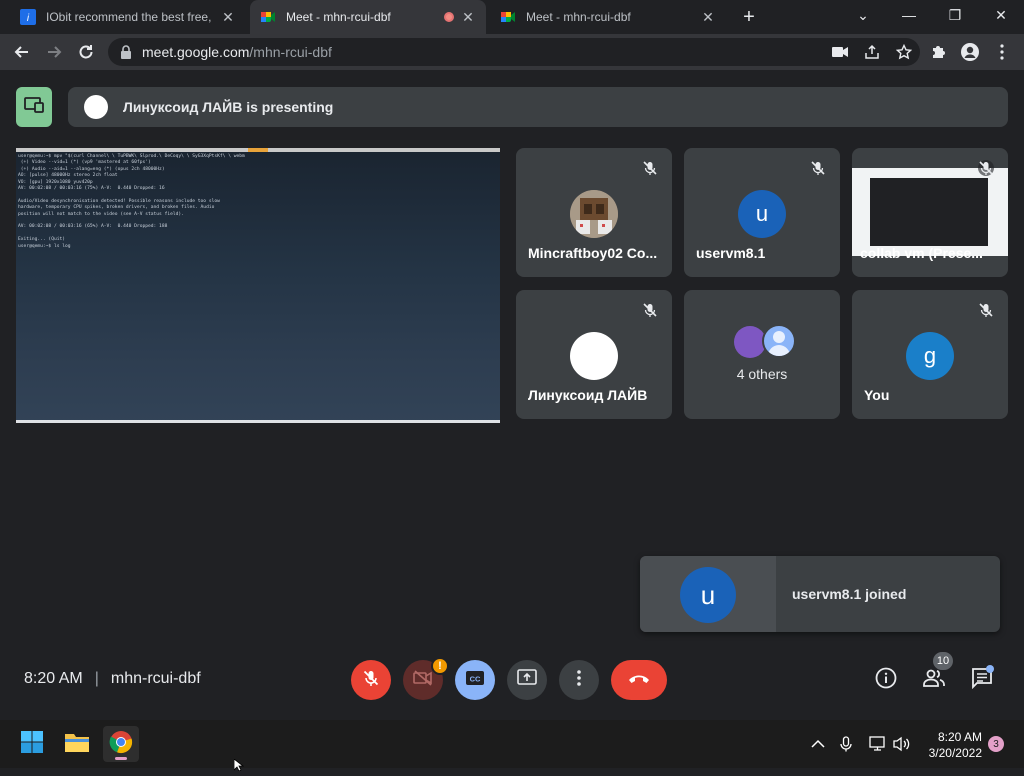 The image size is (1024, 776). Describe the element at coordinates (1001, 15) in the screenshot. I see `close-window-button: ✕` at that location.